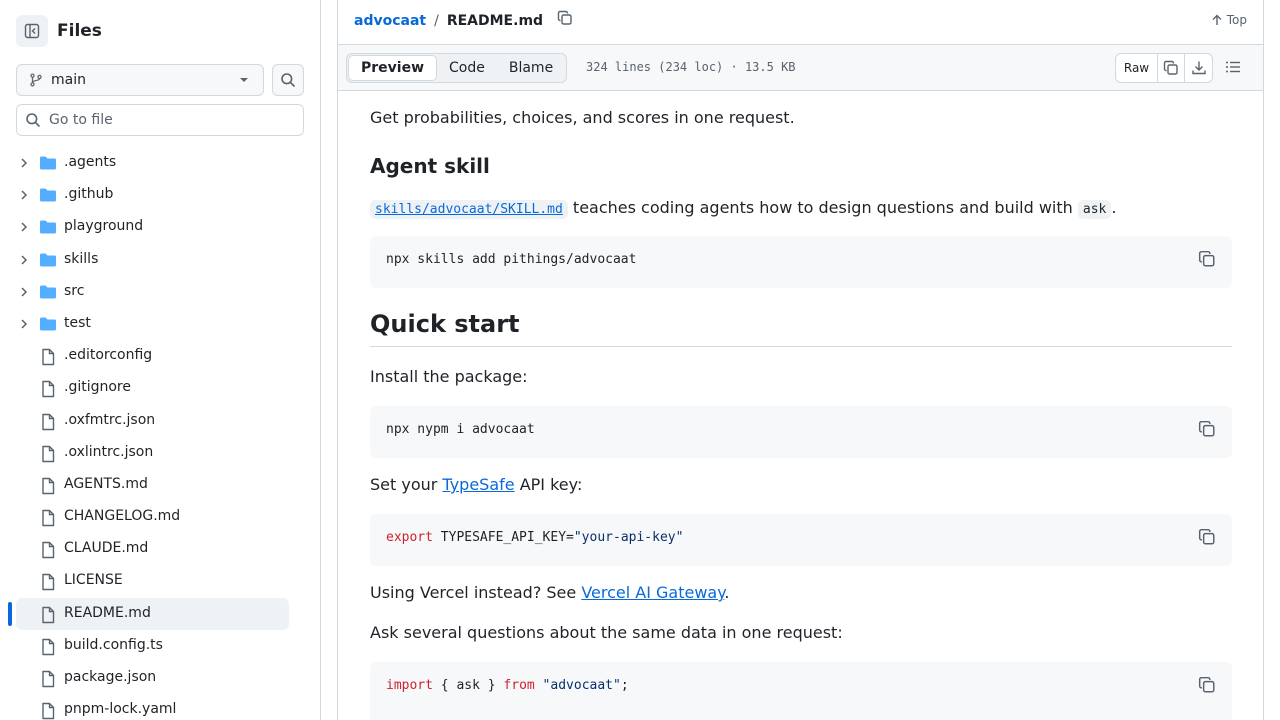 This screenshot has width=1280, height=720. What do you see at coordinates (652, 592) in the screenshot?
I see `vercel-gateway-link: Vercel AI Gateway` at bounding box center [652, 592].